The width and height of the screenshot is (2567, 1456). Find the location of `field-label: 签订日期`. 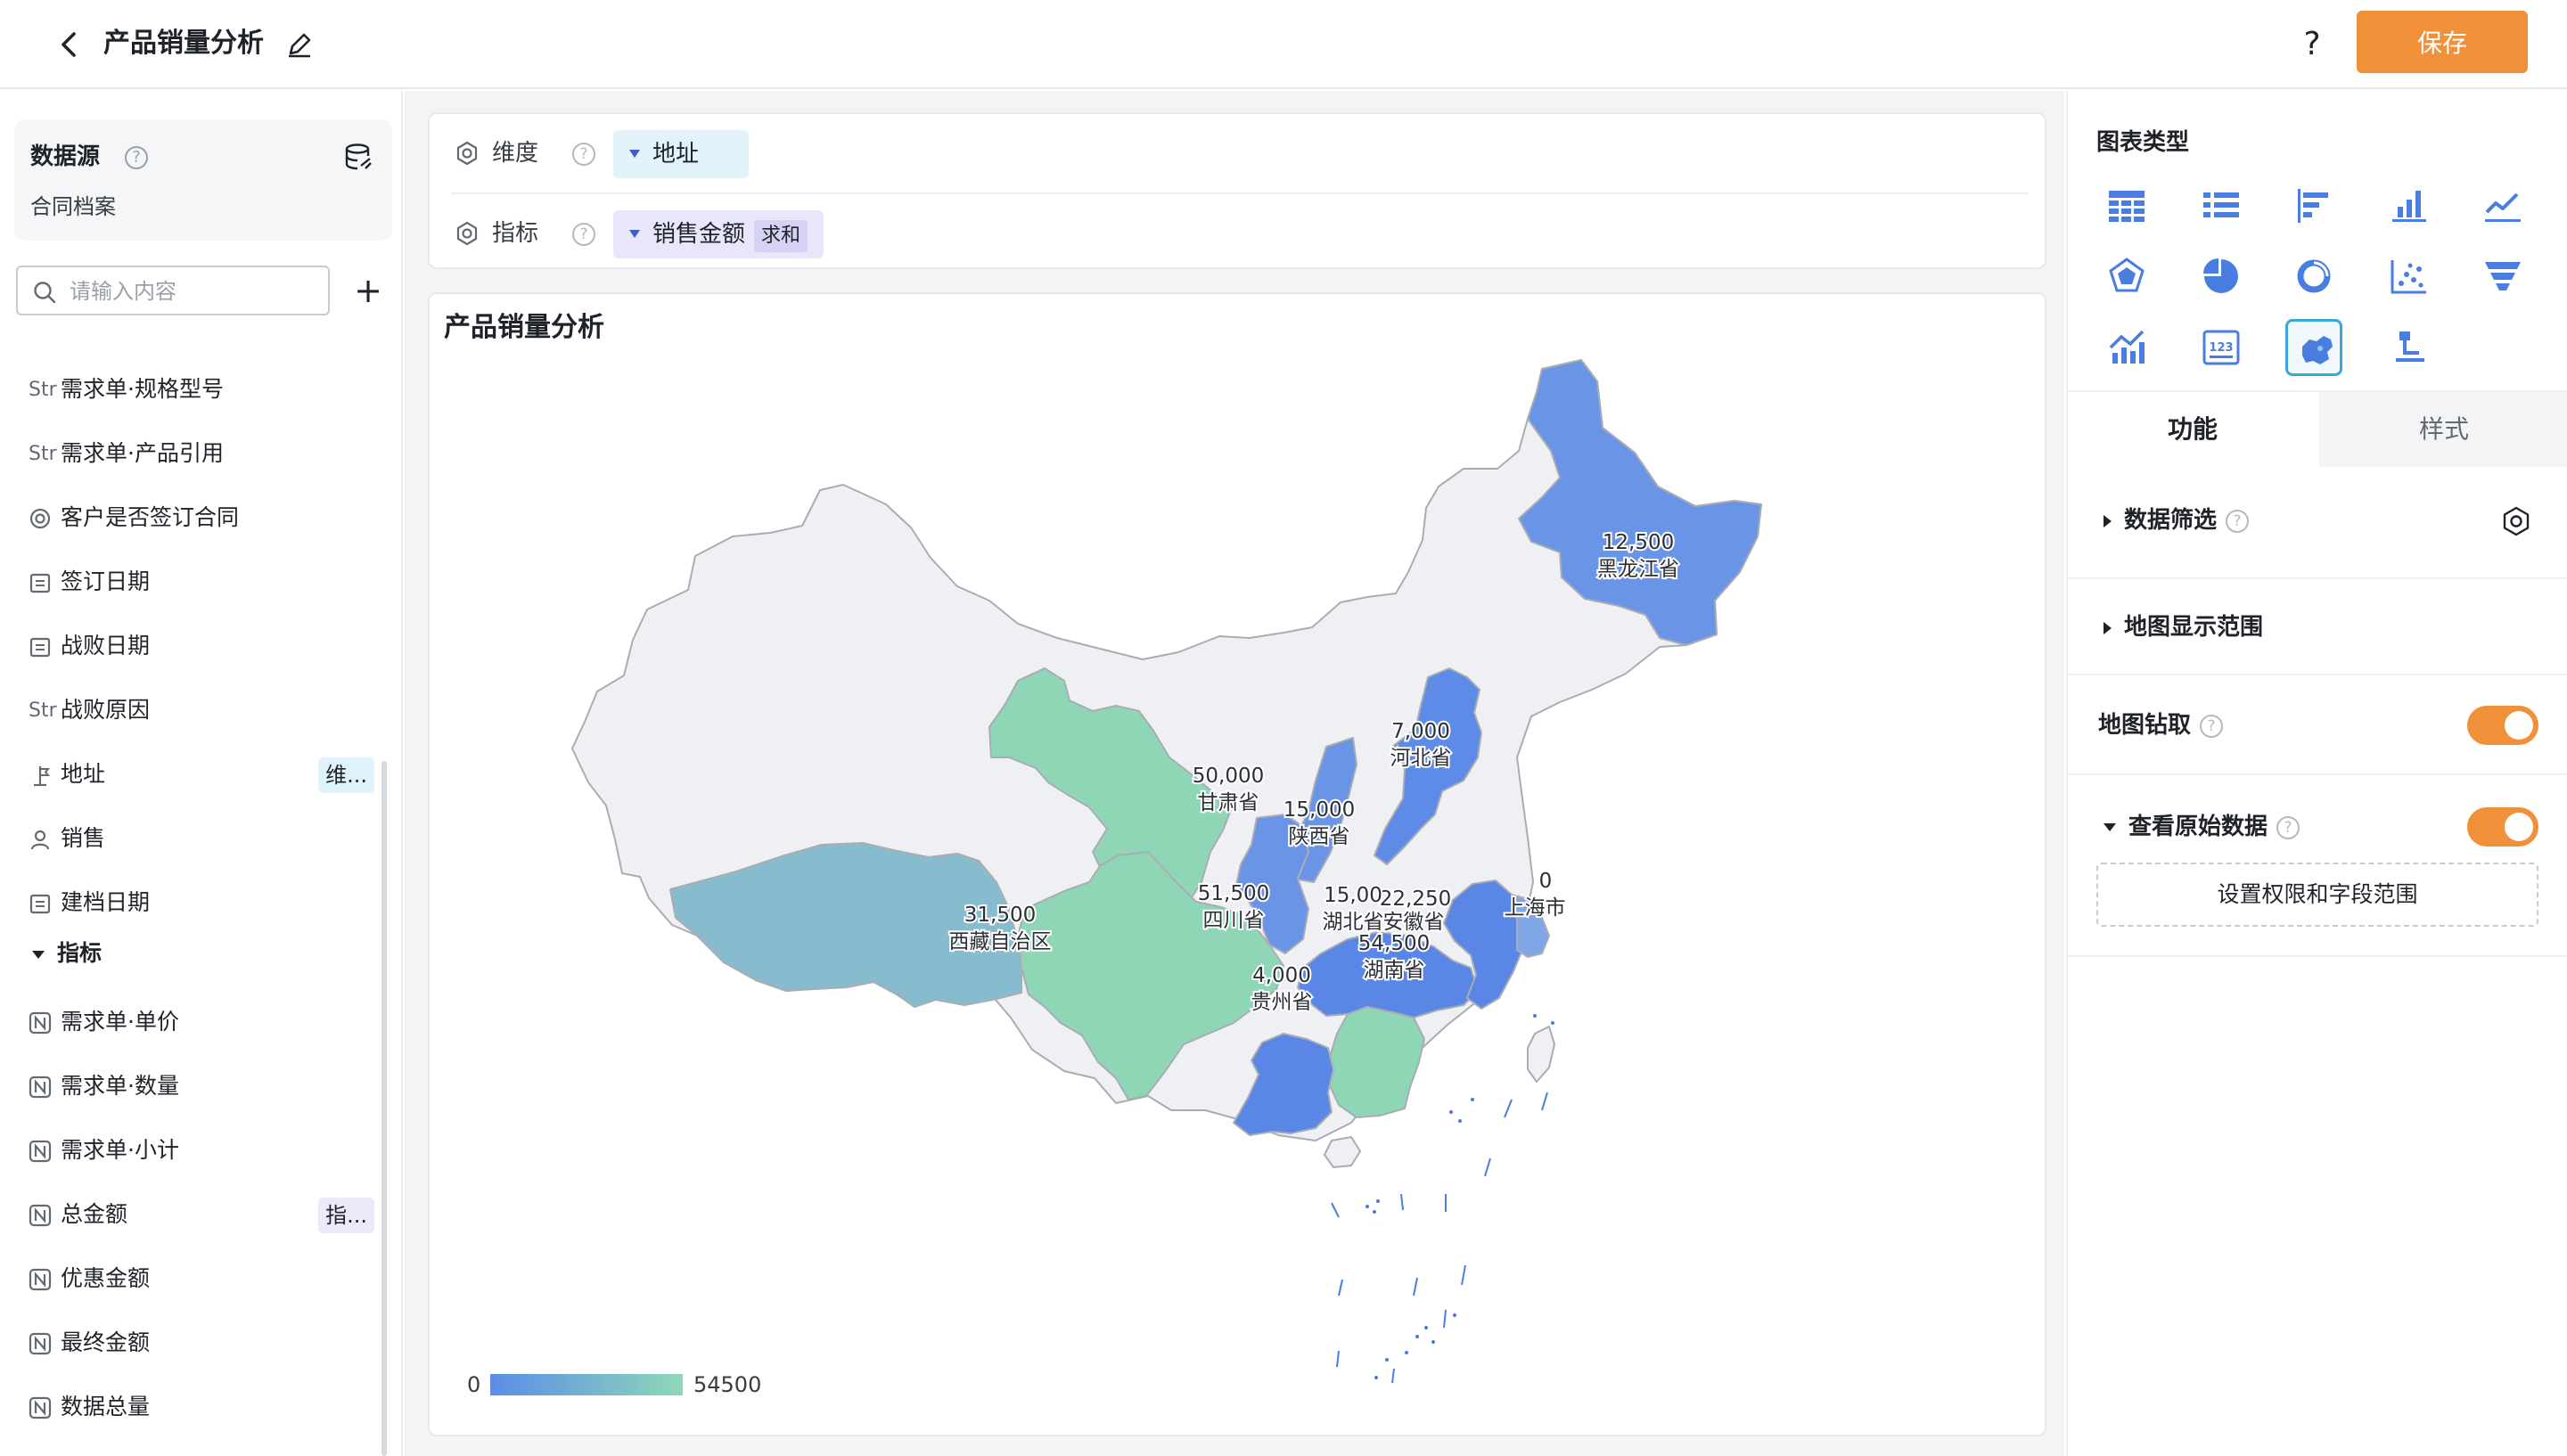

field-label: 签订日期 is located at coordinates (106, 581).